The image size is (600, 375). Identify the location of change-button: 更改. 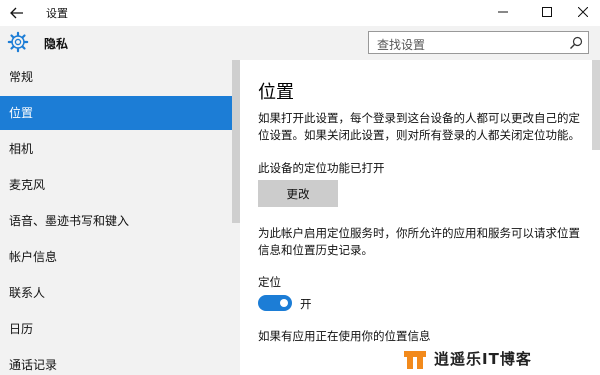
(298, 193).